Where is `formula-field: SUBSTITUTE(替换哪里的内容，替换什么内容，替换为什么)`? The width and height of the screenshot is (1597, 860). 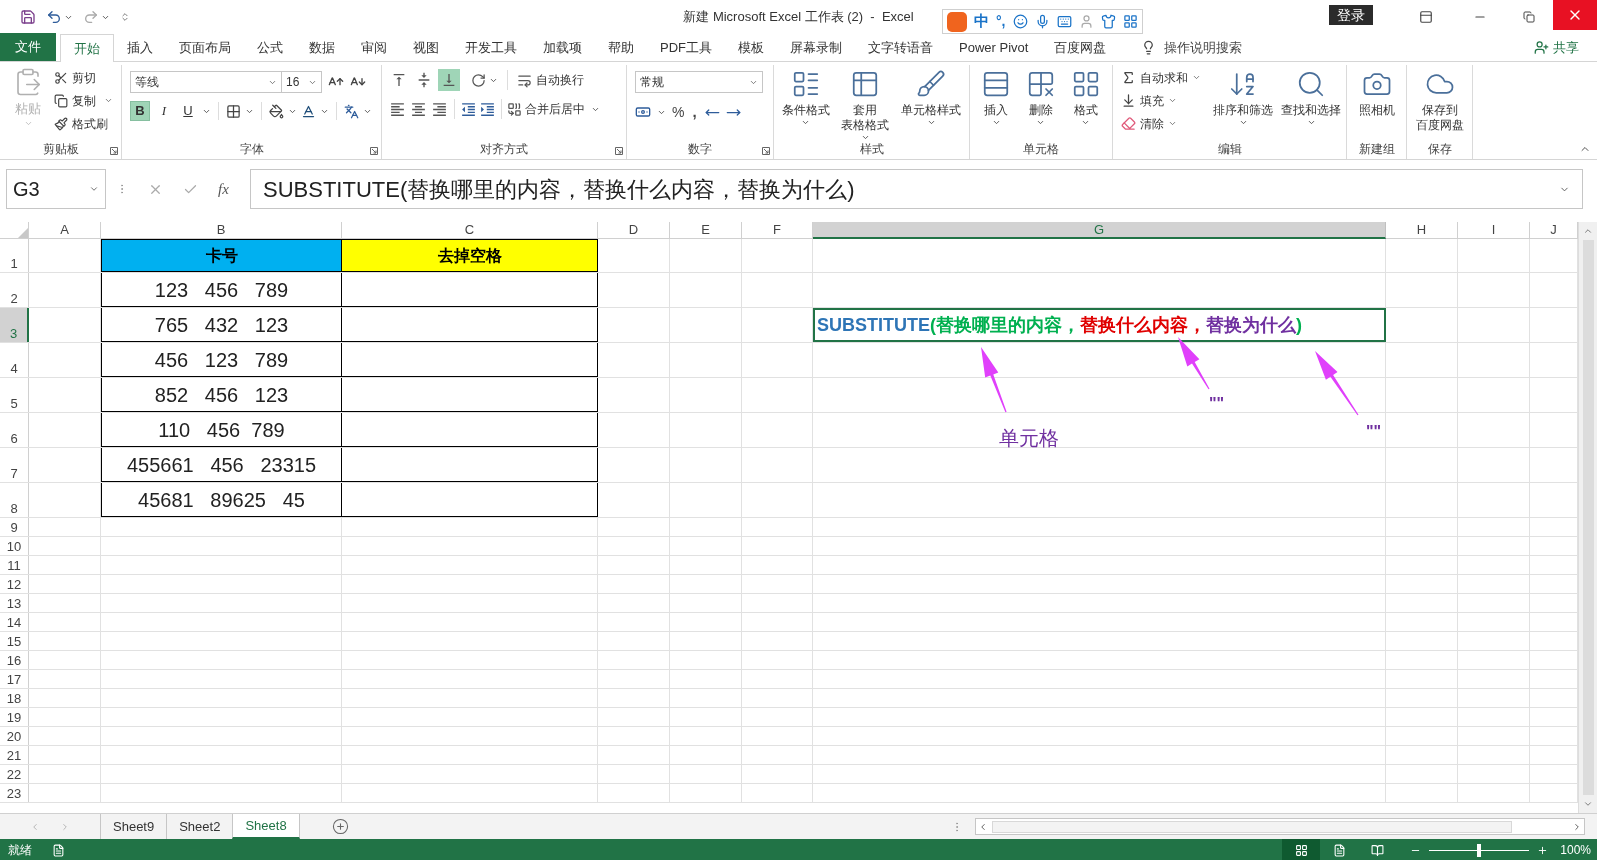
formula-field: SUBSTITUTE(替换哪里的内容，替换什么内容，替换为什么) is located at coordinates (916, 189).